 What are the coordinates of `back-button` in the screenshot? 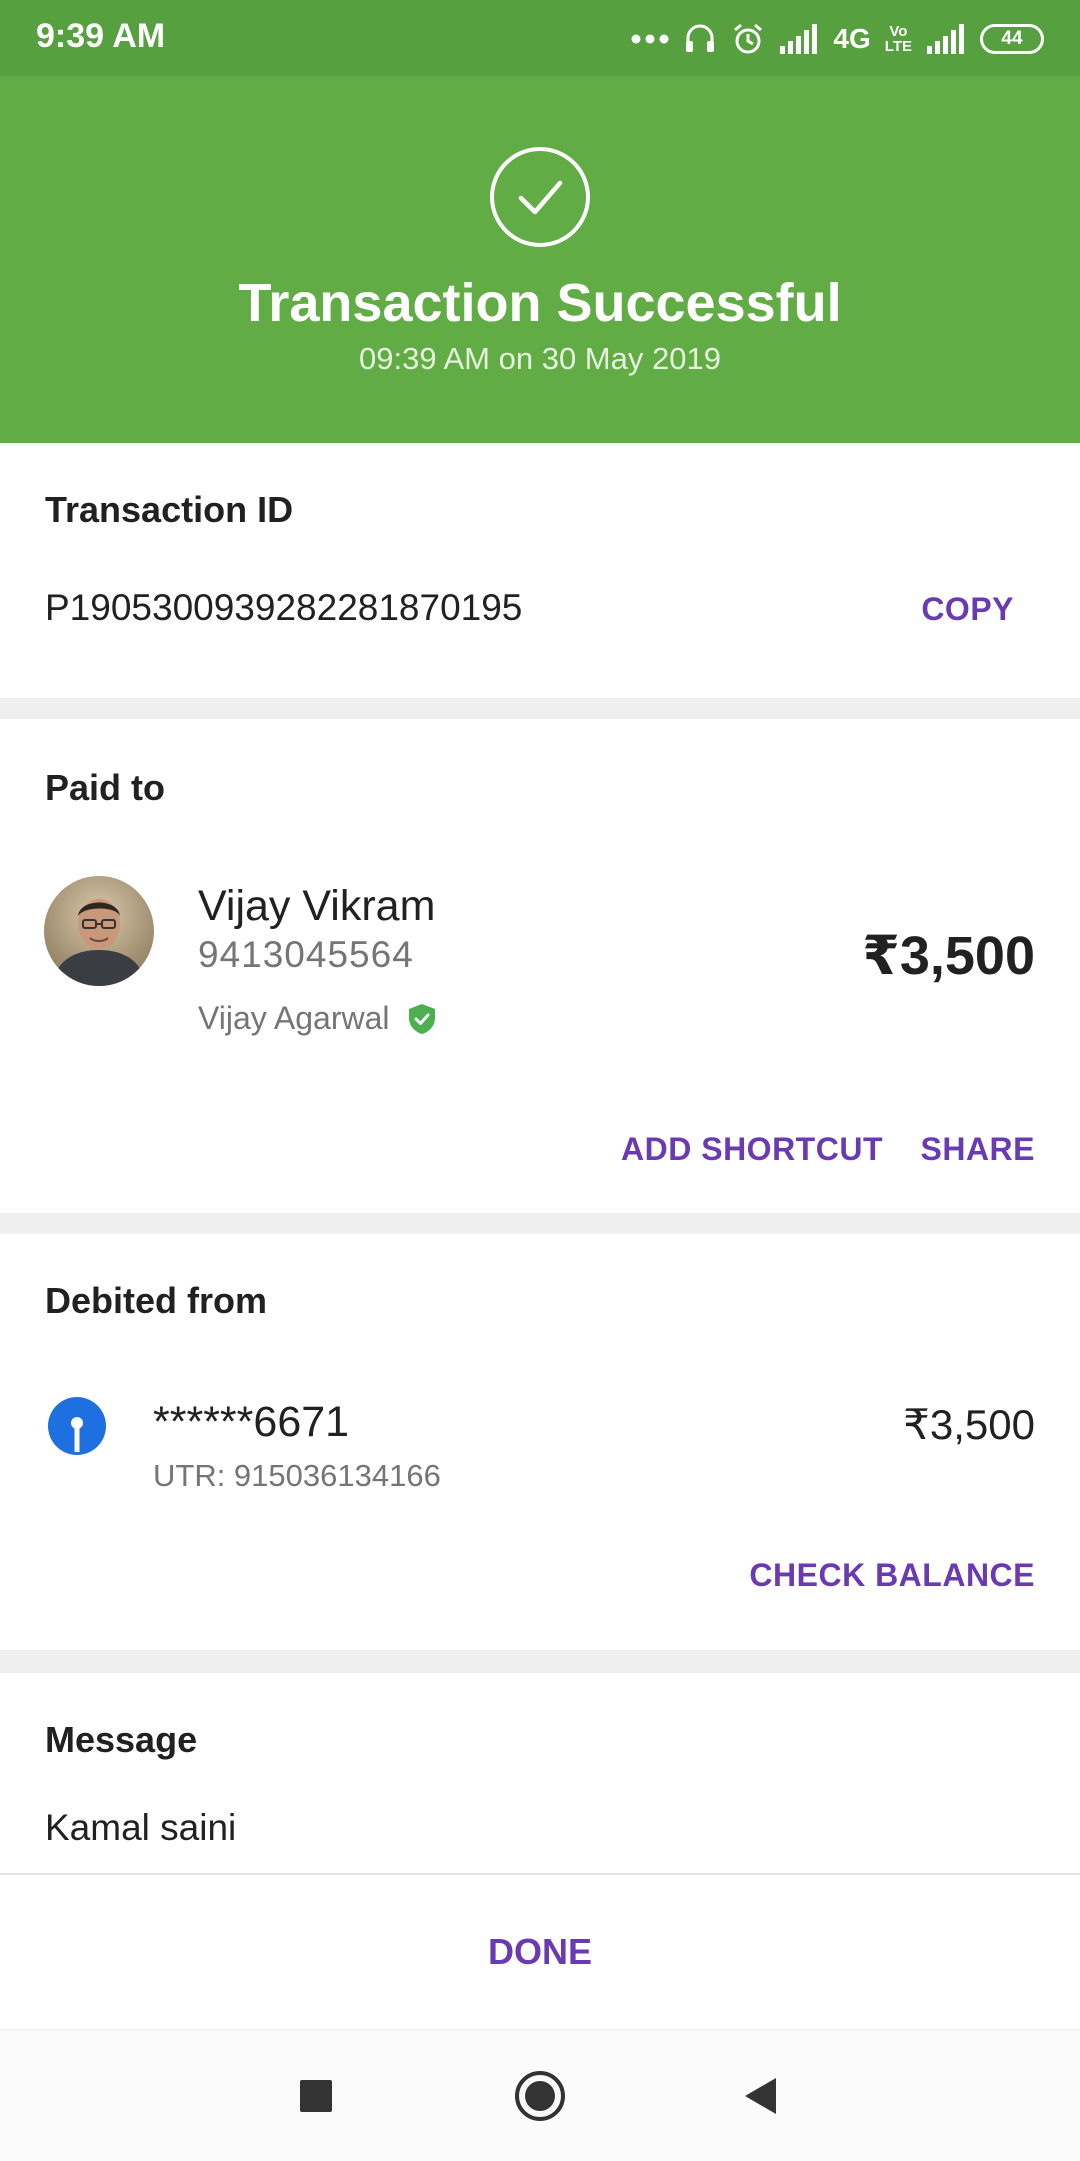 It's located at (760, 2096).